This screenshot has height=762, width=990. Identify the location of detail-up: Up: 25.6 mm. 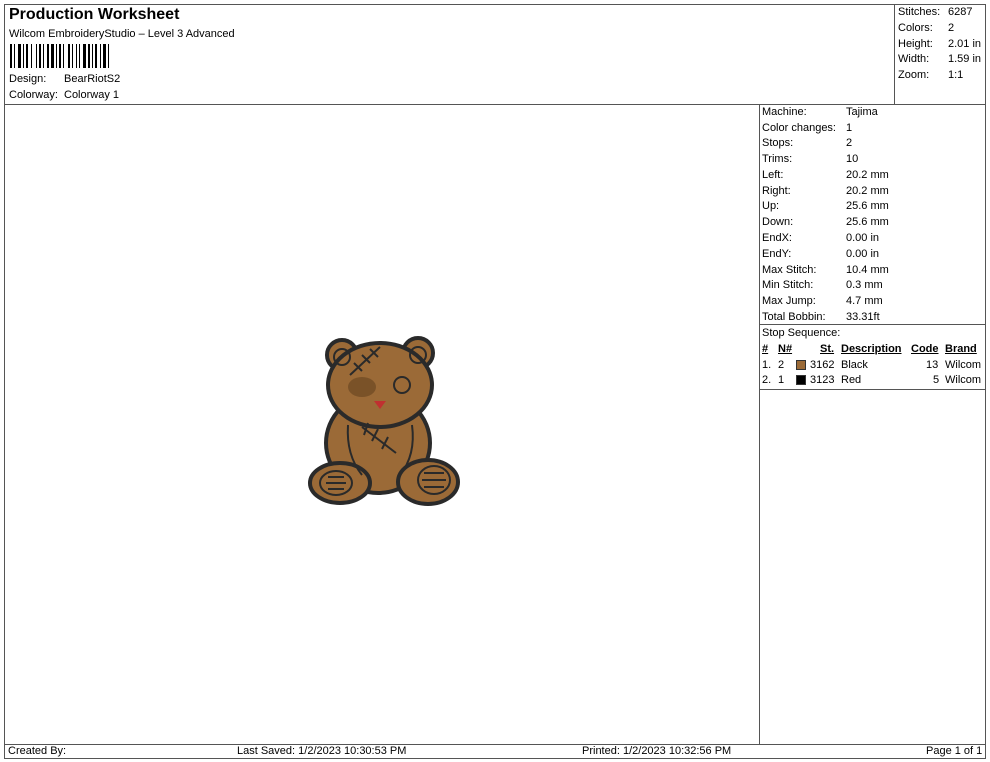
(825, 206).